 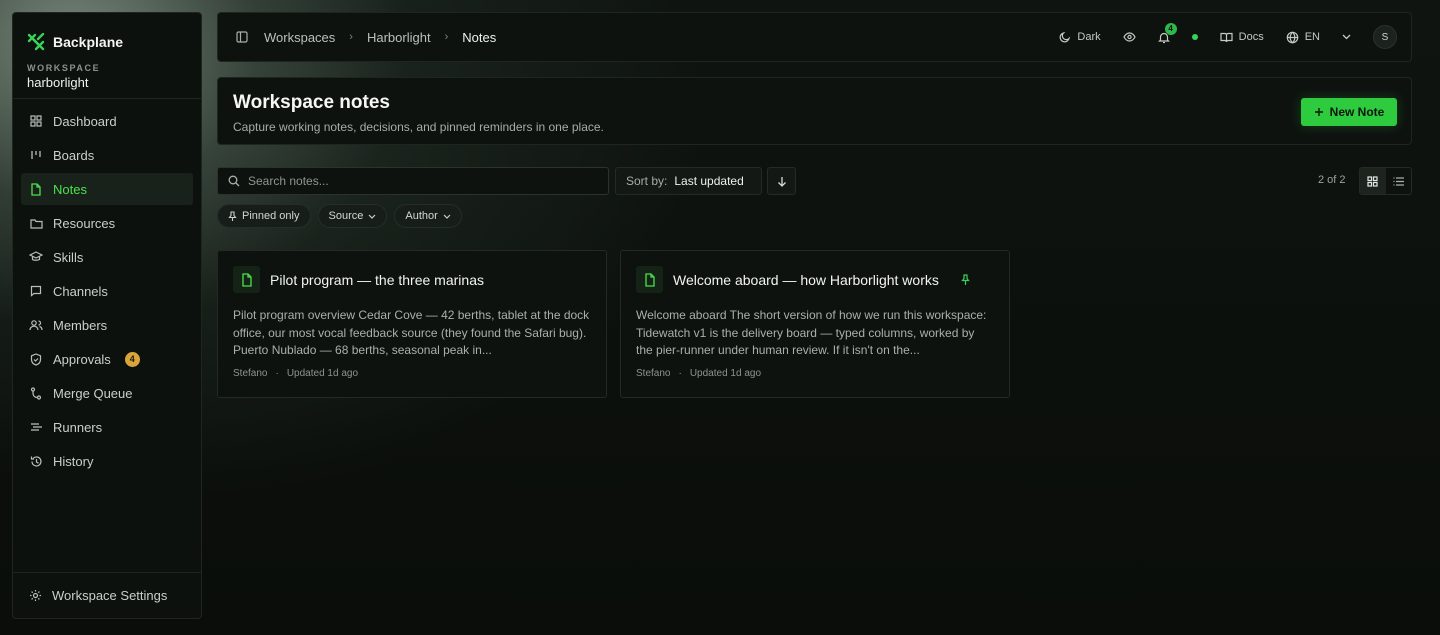 I want to click on brand: Backplane, so click(x=107, y=35).